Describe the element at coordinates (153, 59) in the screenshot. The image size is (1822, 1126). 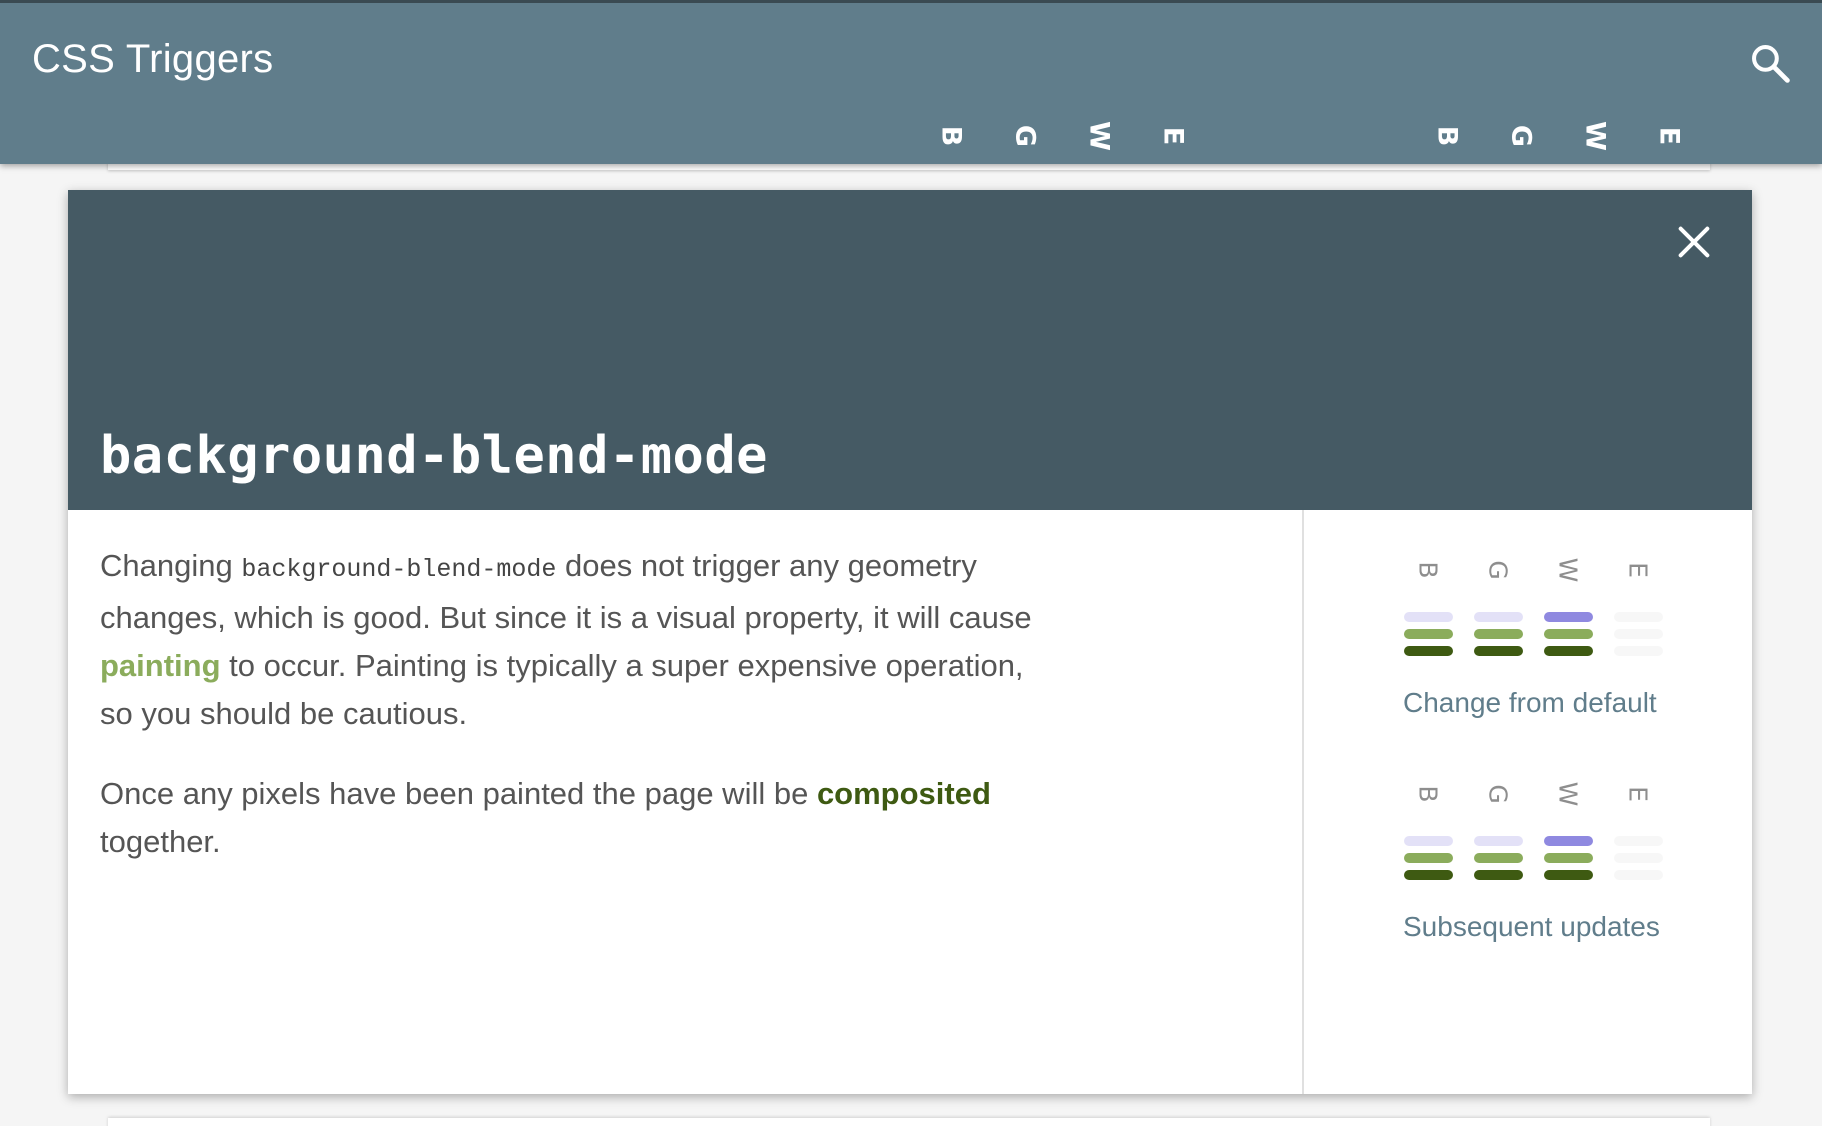
I see `app-title: CSS Triggers` at that location.